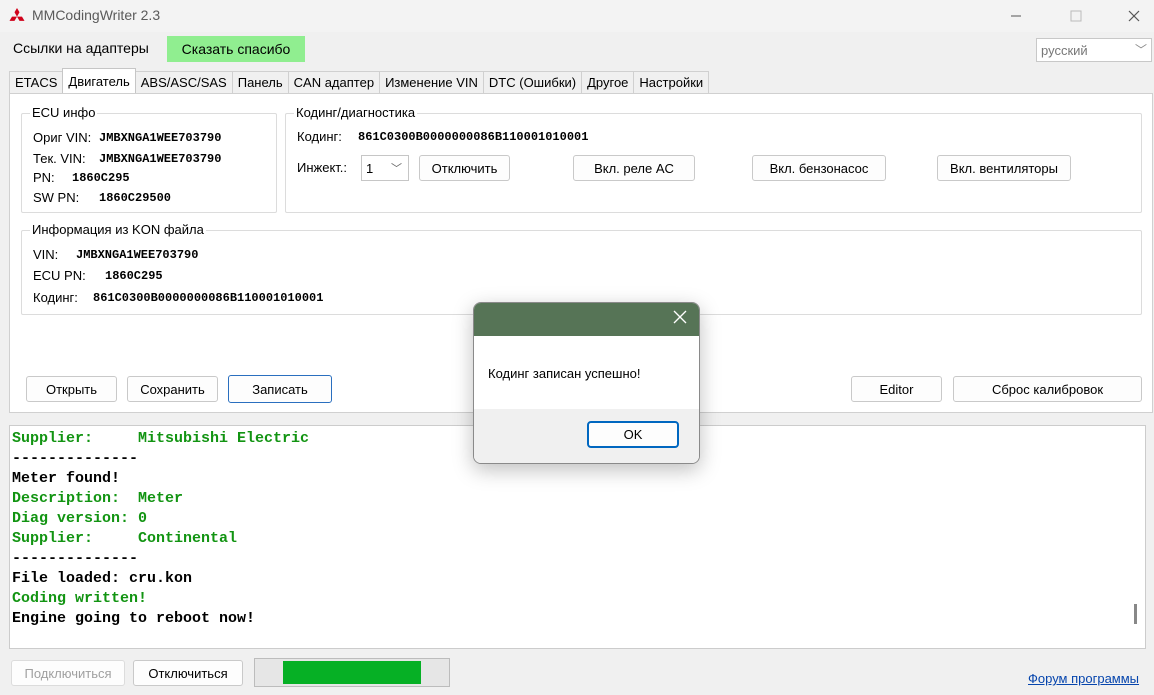  What do you see at coordinates (564, 373) in the screenshot?
I see `dialog-message: Кодинг записан успешно!` at bounding box center [564, 373].